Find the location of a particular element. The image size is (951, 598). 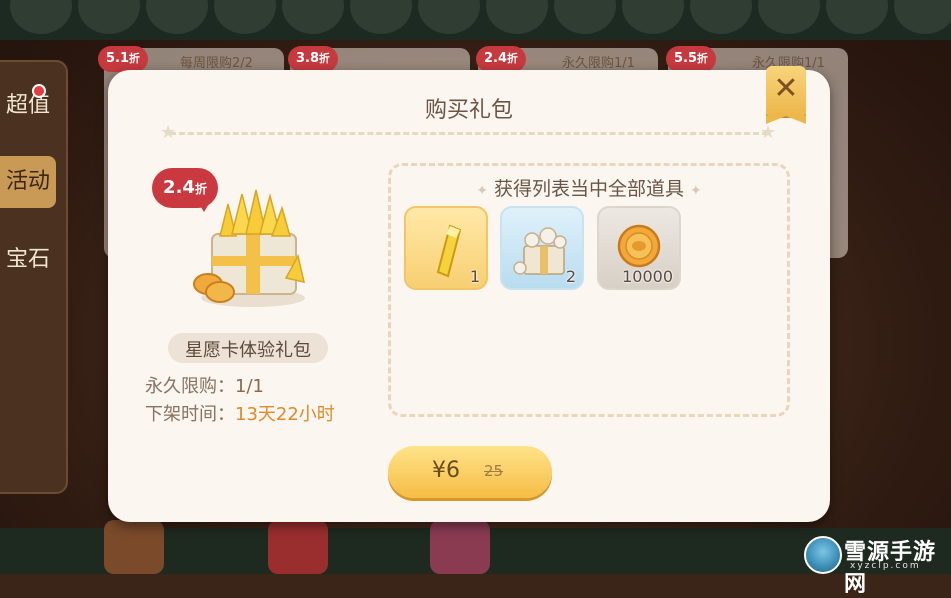

reward-item: 10000 is located at coordinates (639, 248).